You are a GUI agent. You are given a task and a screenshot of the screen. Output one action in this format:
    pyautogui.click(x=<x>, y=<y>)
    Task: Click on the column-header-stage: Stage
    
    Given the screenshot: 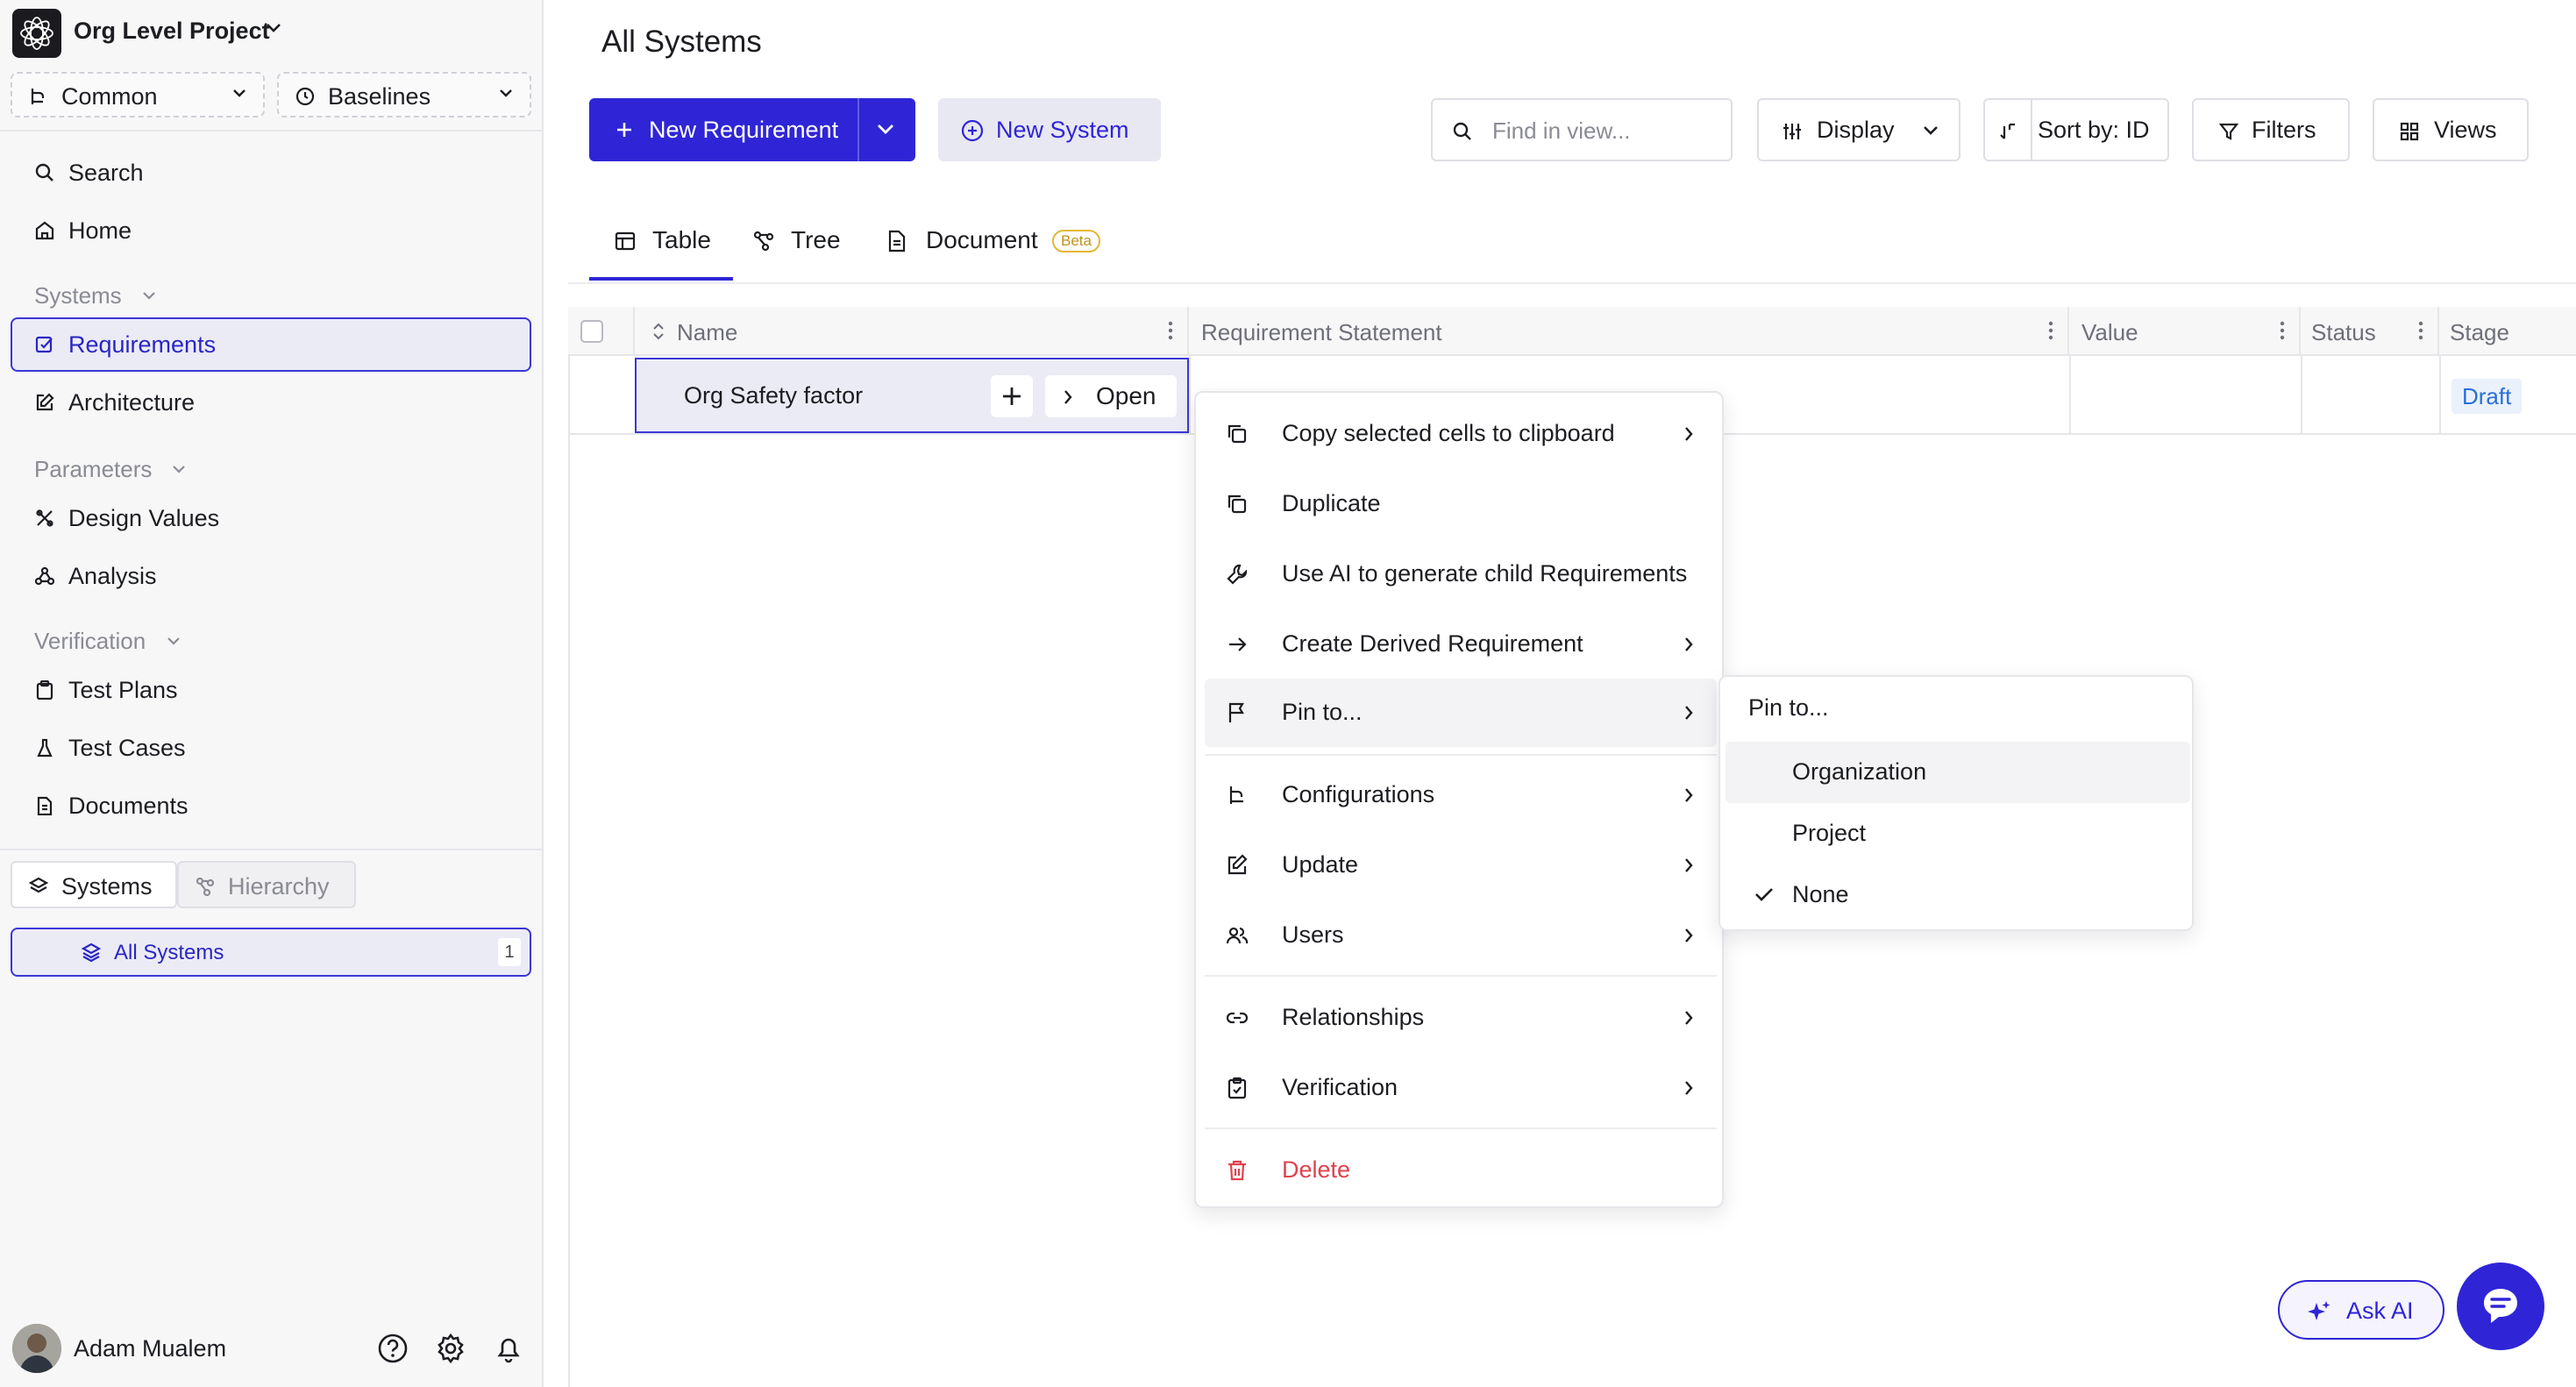 What is the action you would take?
    pyautogui.click(x=2507, y=331)
    